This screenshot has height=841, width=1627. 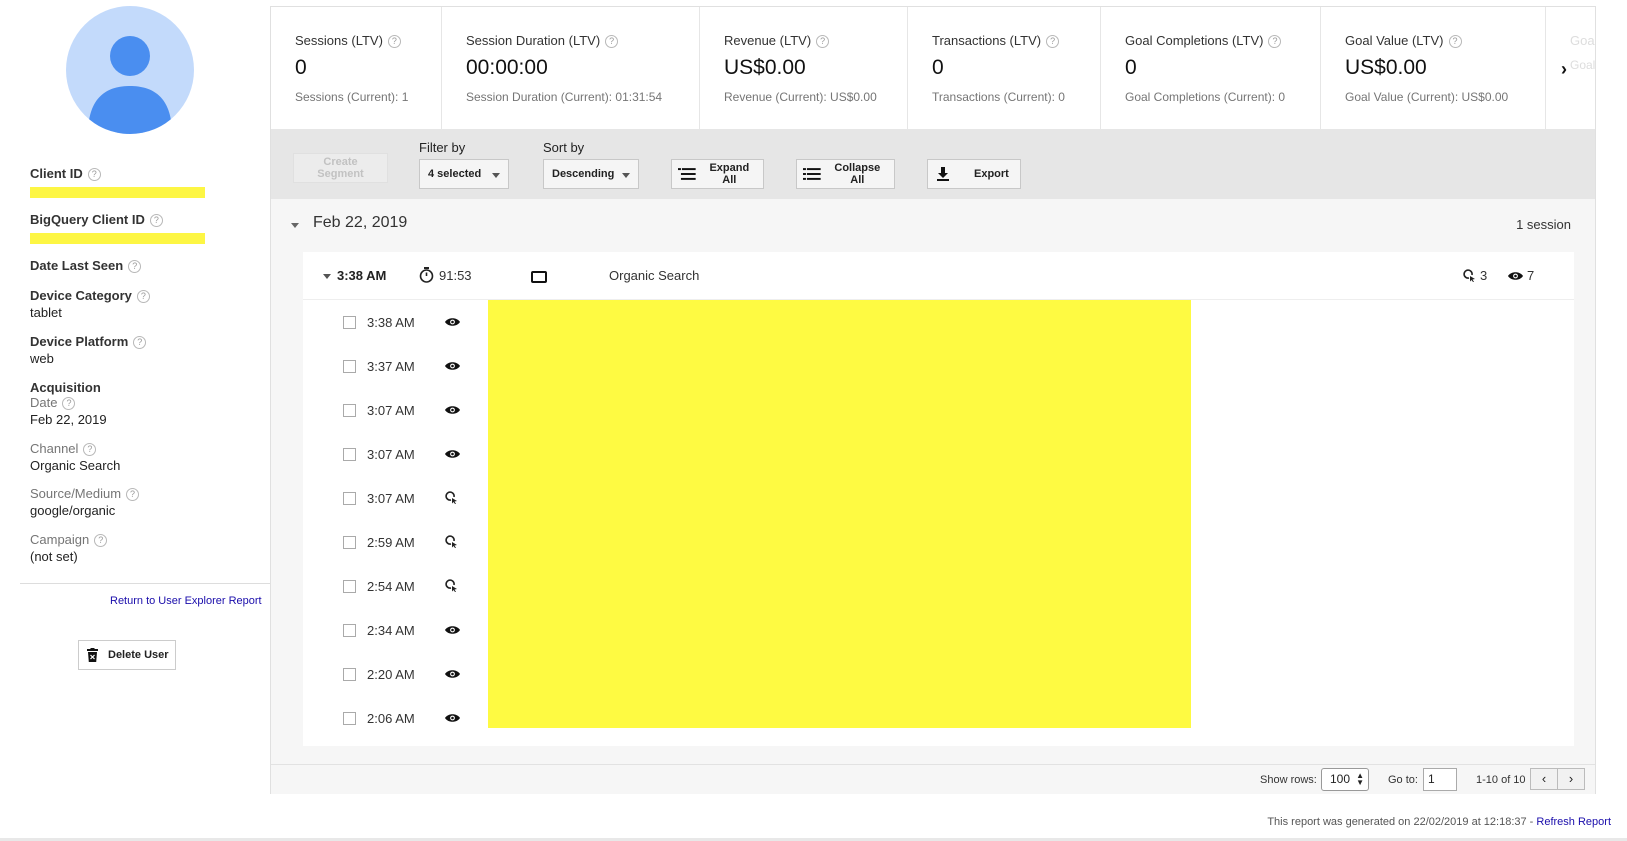 What do you see at coordinates (768, 40) in the screenshot?
I see `metric-title: Revenue (LTV)` at bounding box center [768, 40].